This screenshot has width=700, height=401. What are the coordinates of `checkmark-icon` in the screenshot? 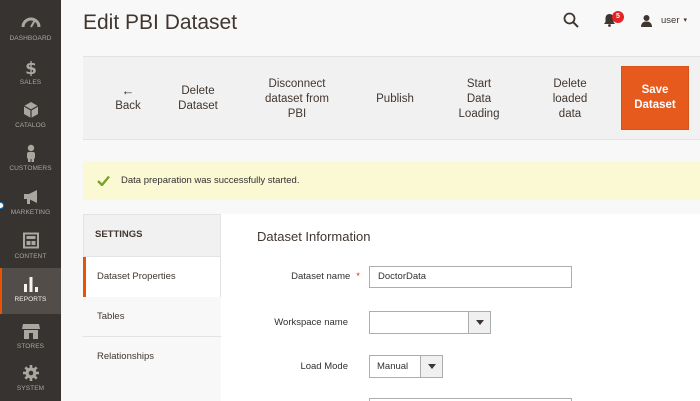 It's located at (103, 181).